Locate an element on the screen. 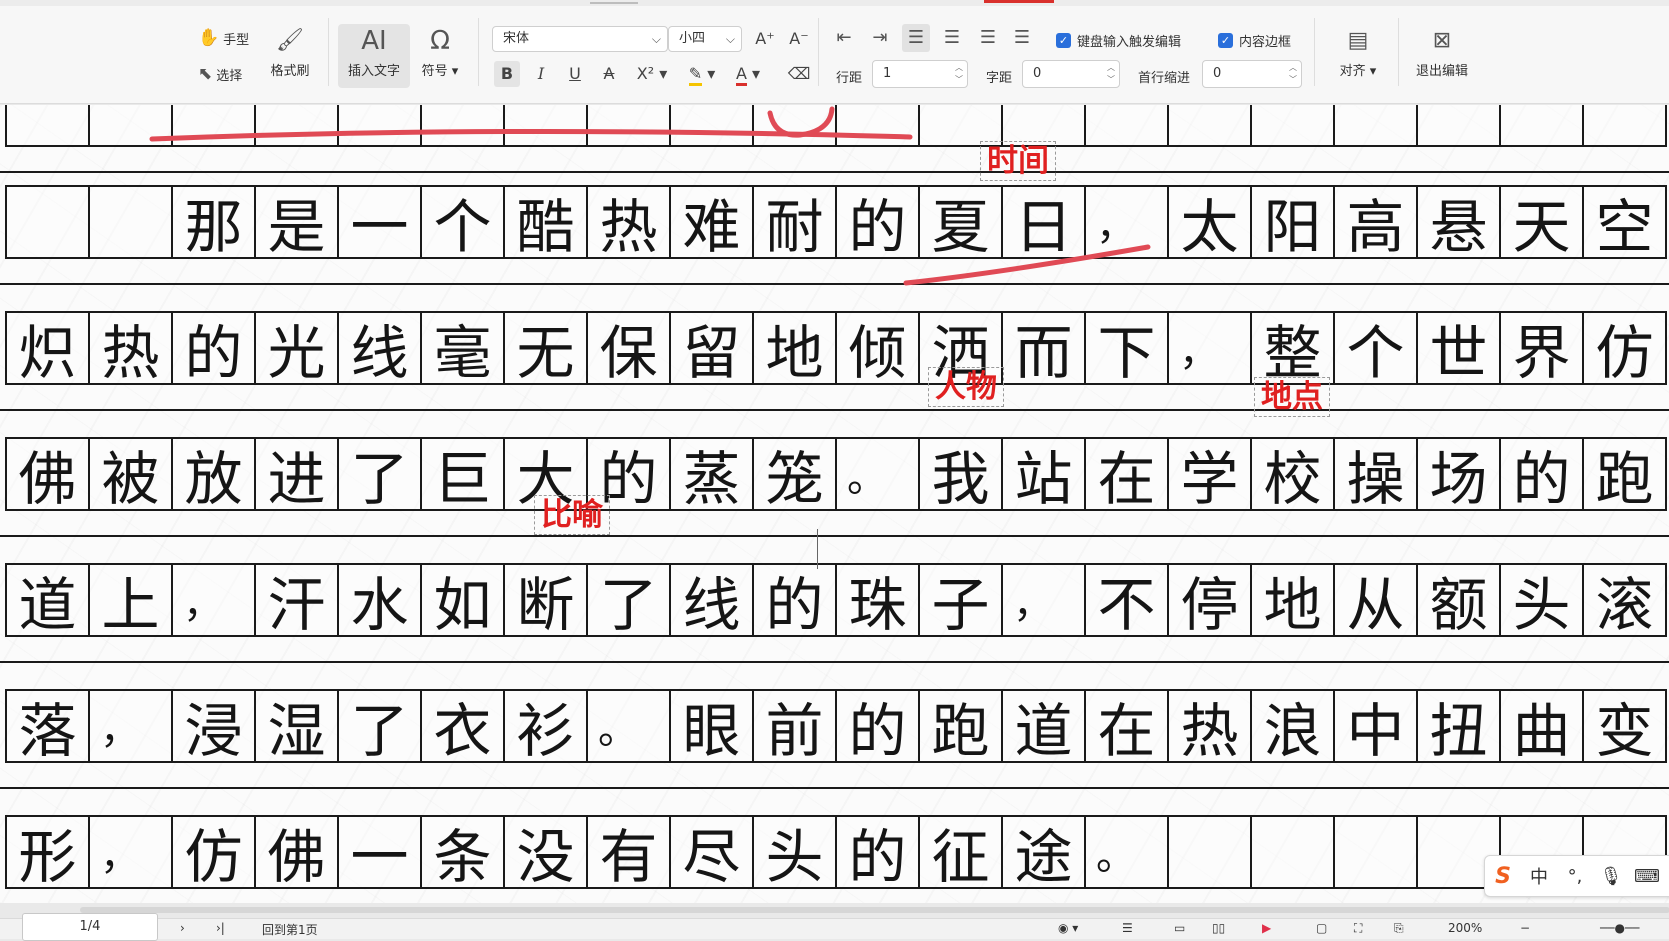 Image resolution: width=1669 pixels, height=941 pixels. ime-language-toggle: 中 is located at coordinates (1539, 876).